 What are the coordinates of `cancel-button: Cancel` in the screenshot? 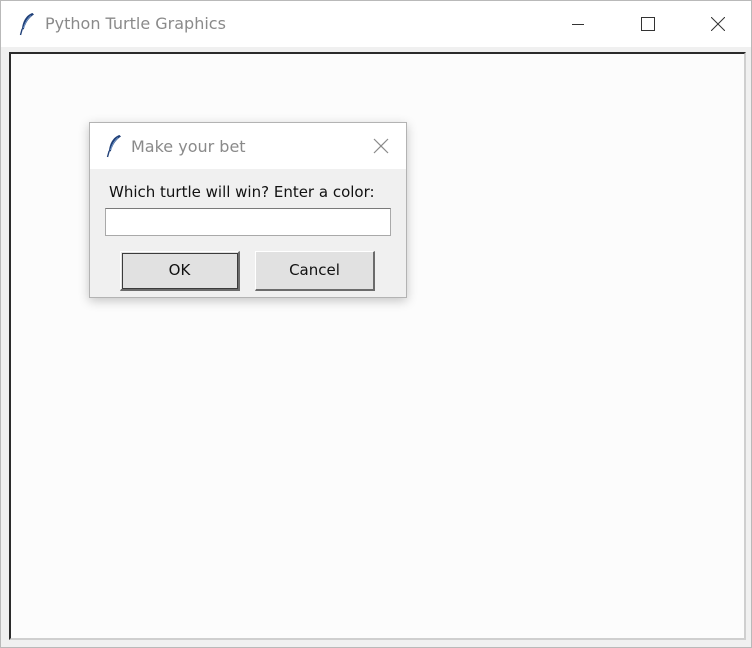 It's located at (315, 271).